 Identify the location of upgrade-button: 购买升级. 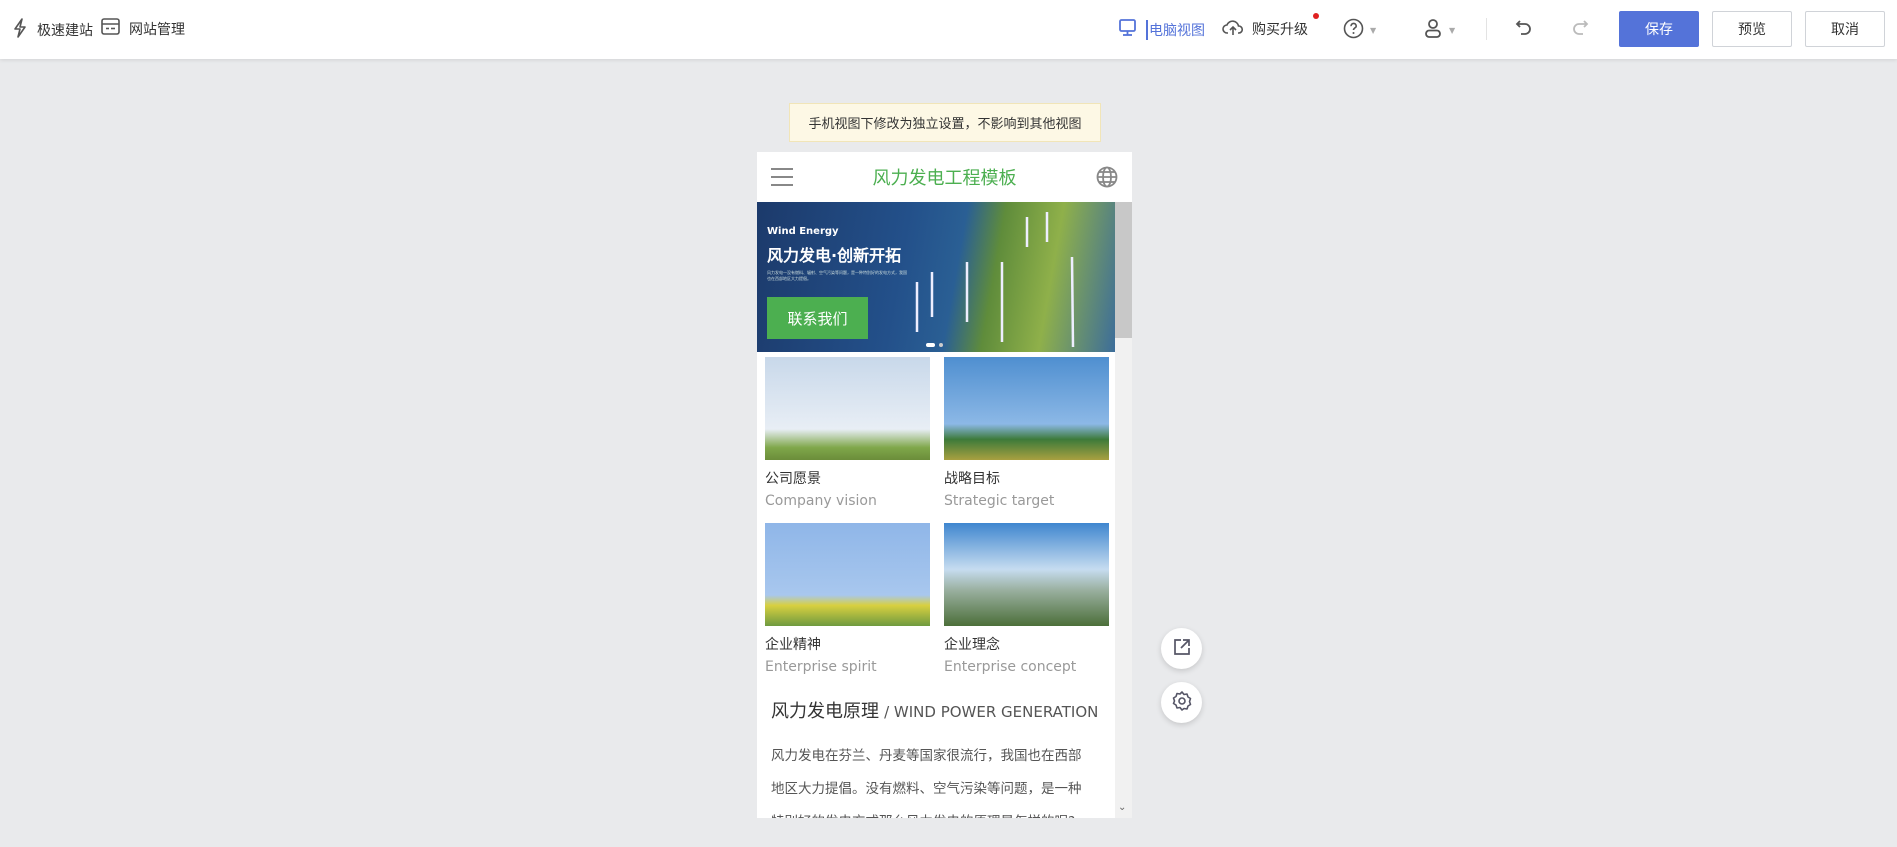
(1270, 26).